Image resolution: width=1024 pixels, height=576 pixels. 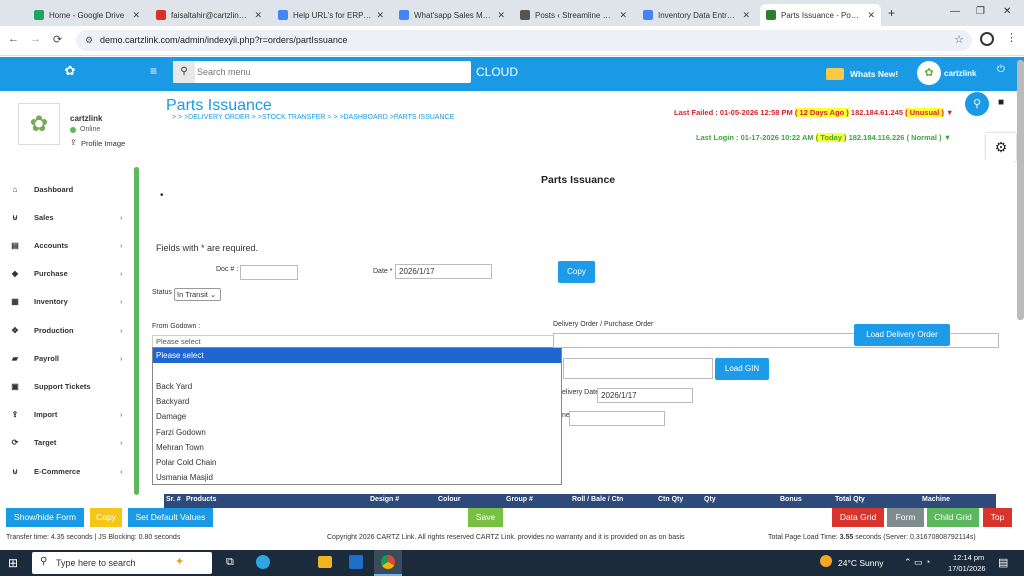 What do you see at coordinates (45, 517) in the screenshot?
I see `show-hide-form-button: Show/hide Form` at bounding box center [45, 517].